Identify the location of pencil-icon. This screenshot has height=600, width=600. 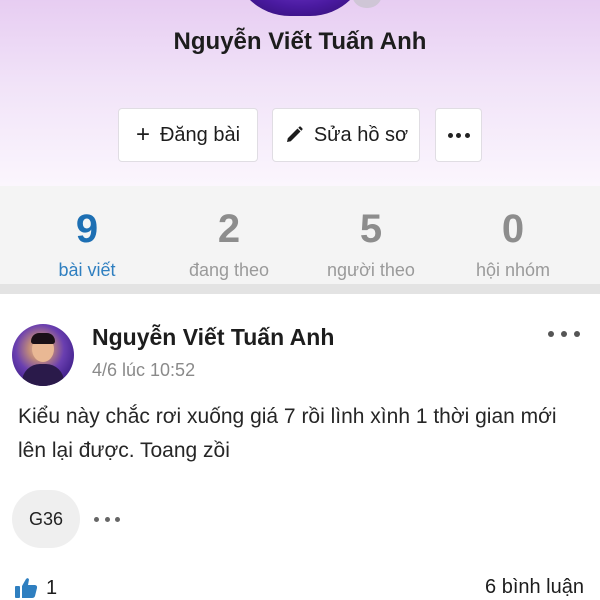
(294, 135).